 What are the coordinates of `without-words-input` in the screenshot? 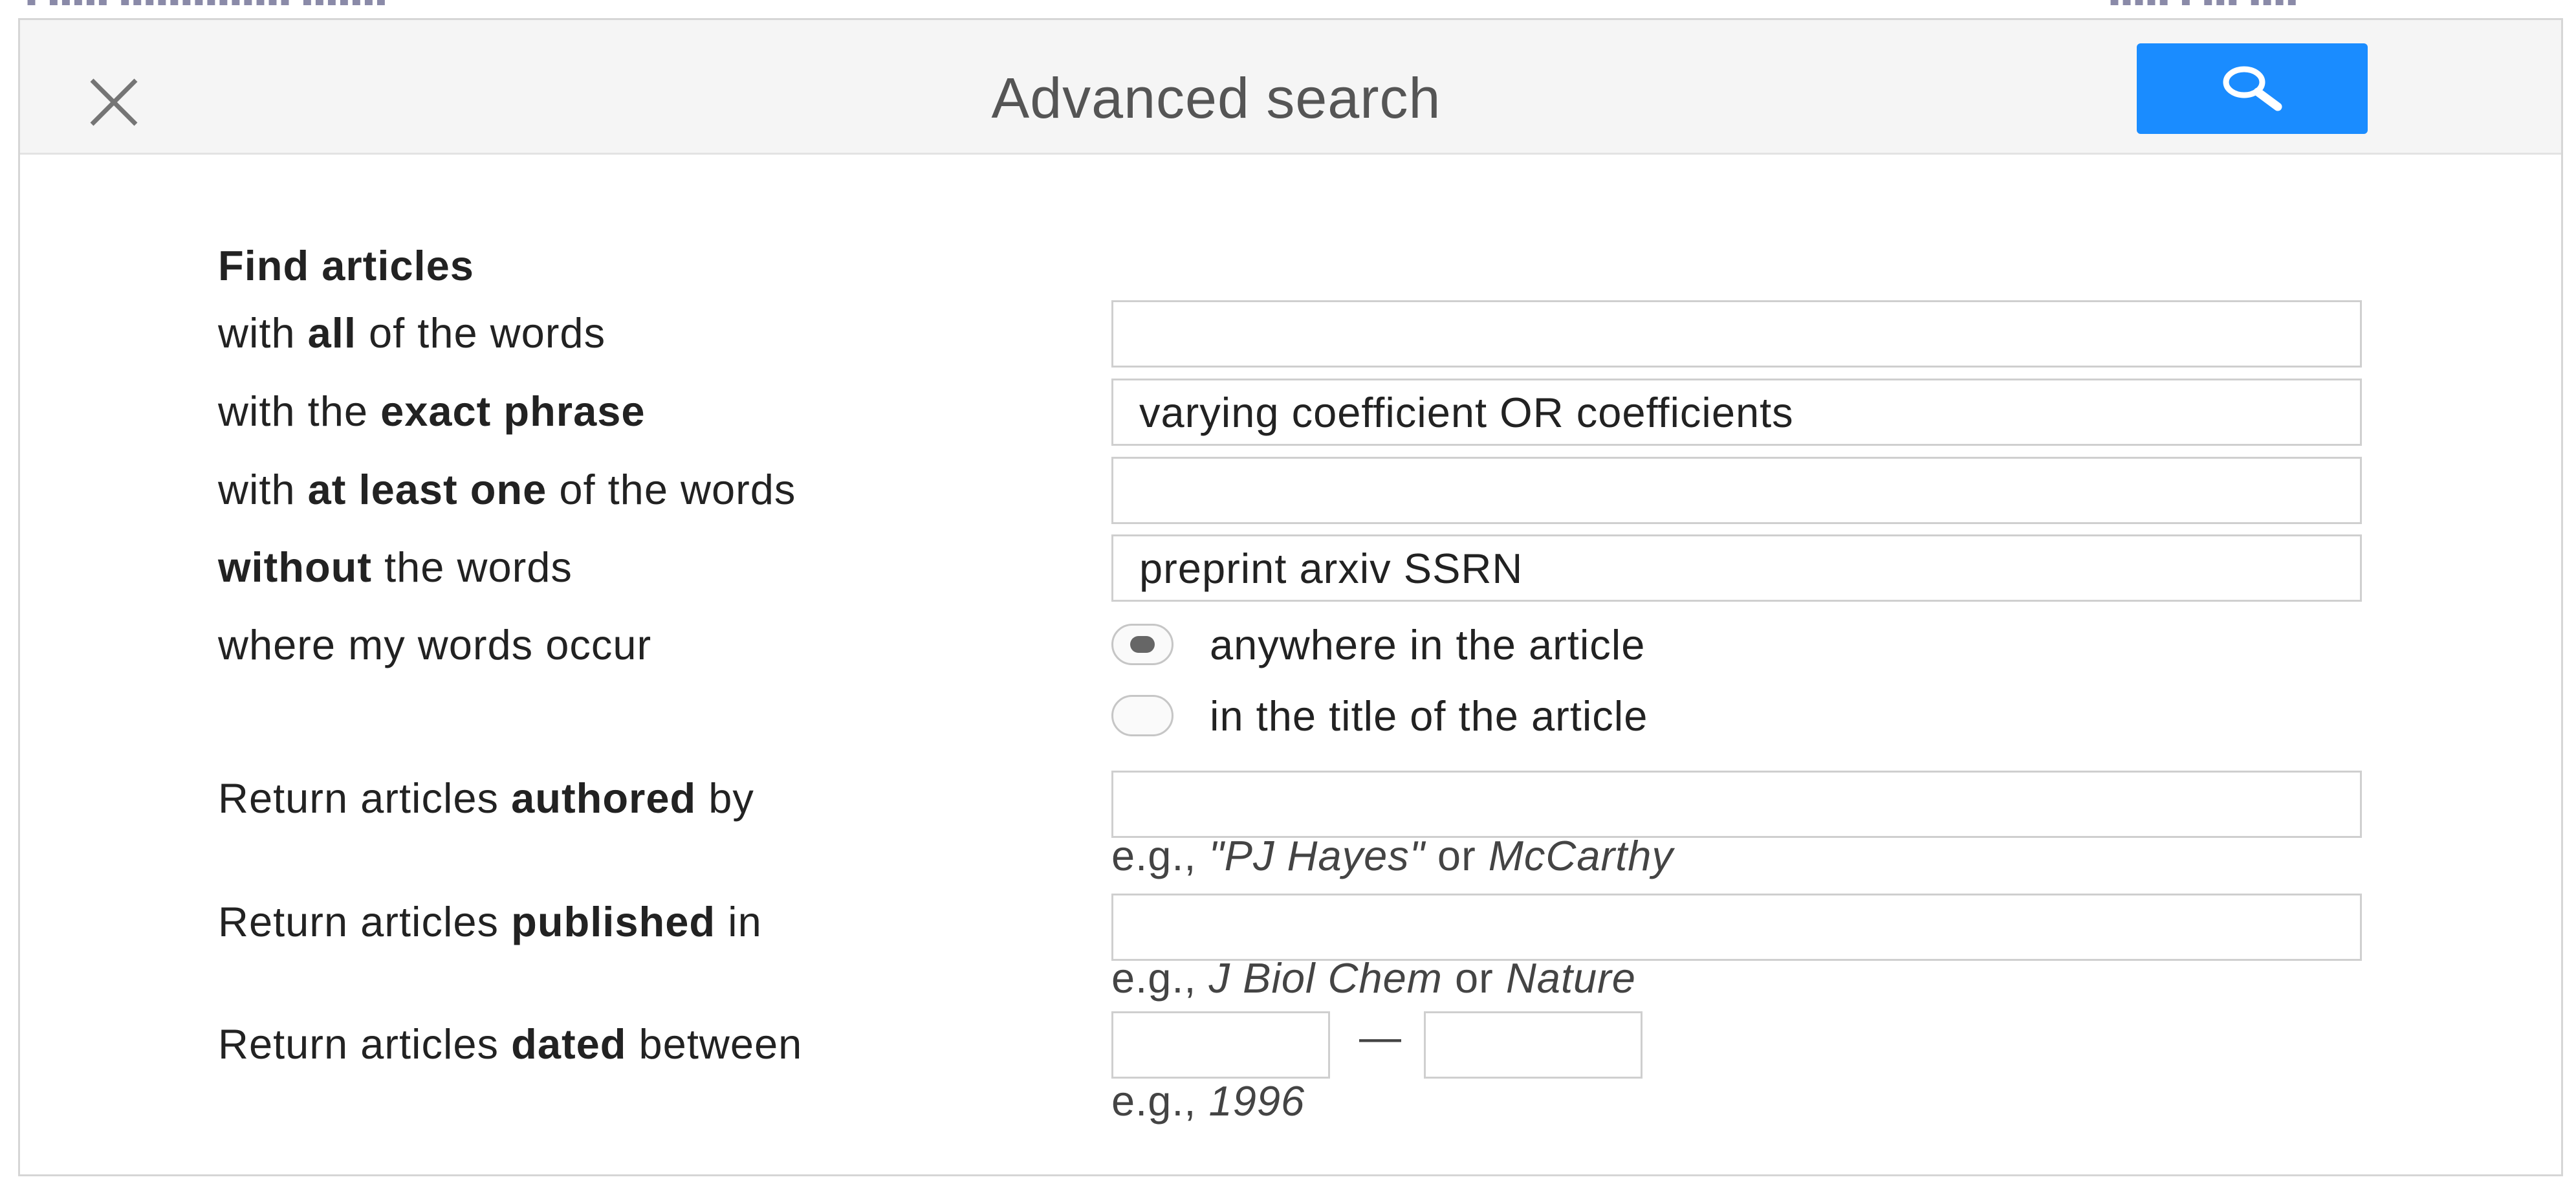 It's located at (1736, 568).